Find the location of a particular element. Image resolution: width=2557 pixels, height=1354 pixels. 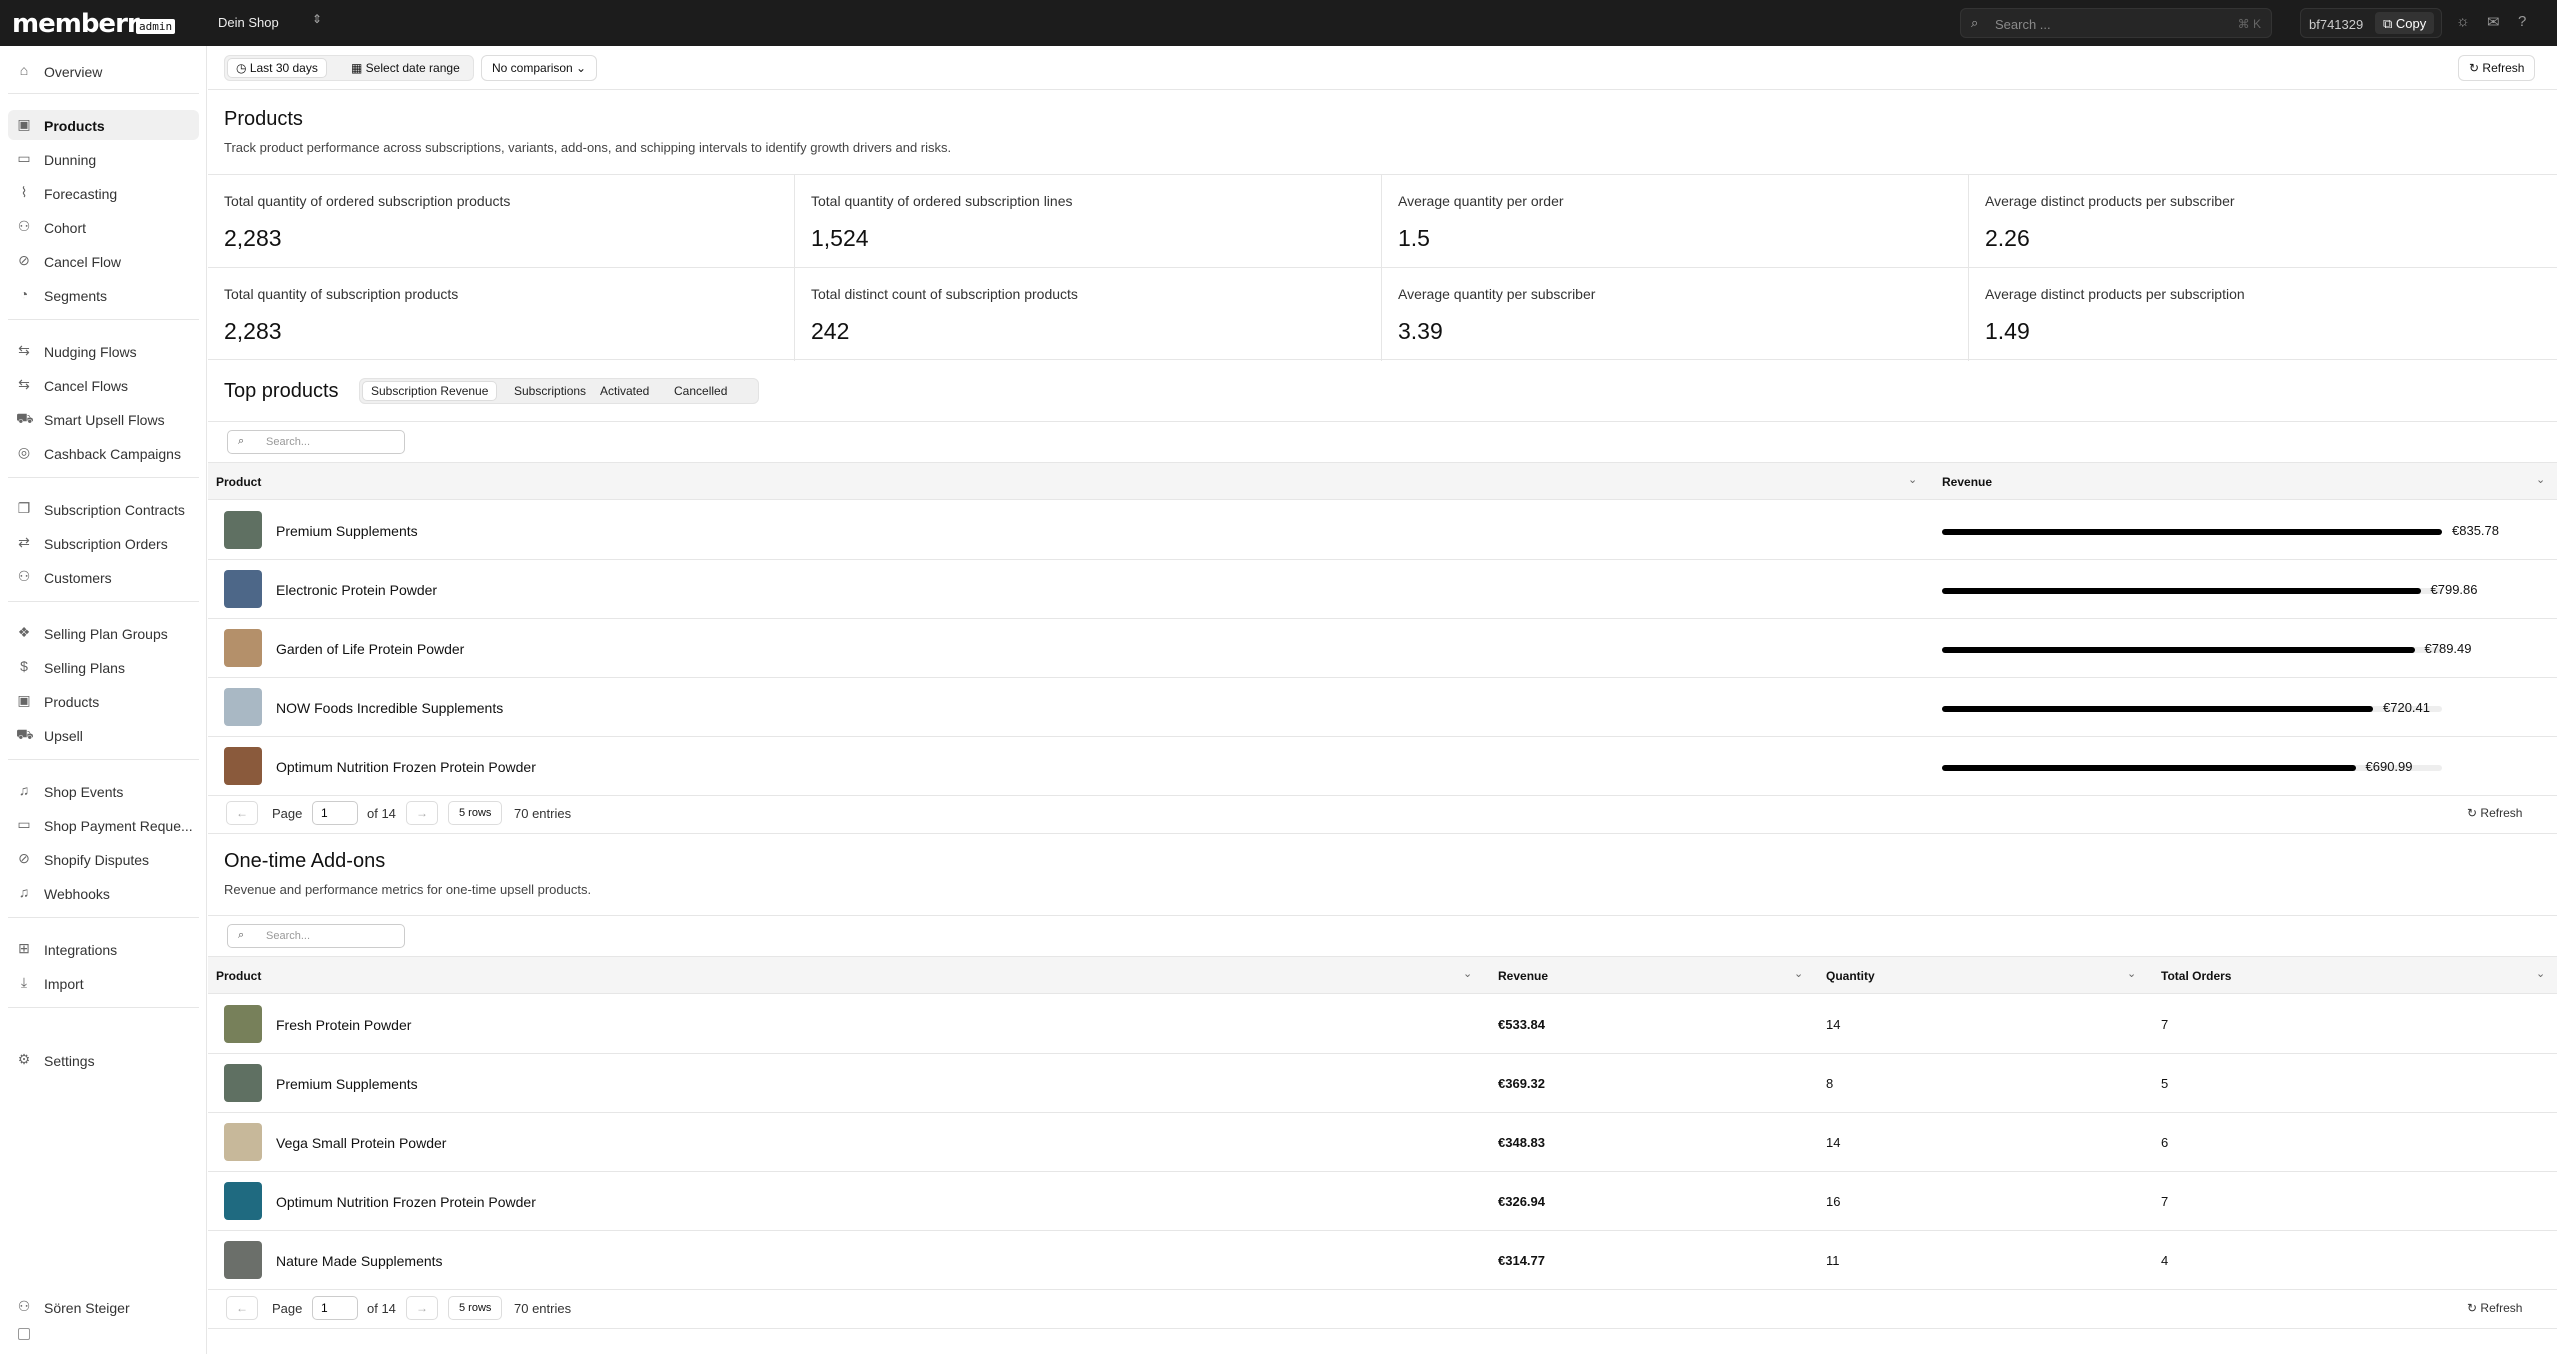

sidebar-item-forecasting: ⌇ Forecasting is located at coordinates (103, 193).